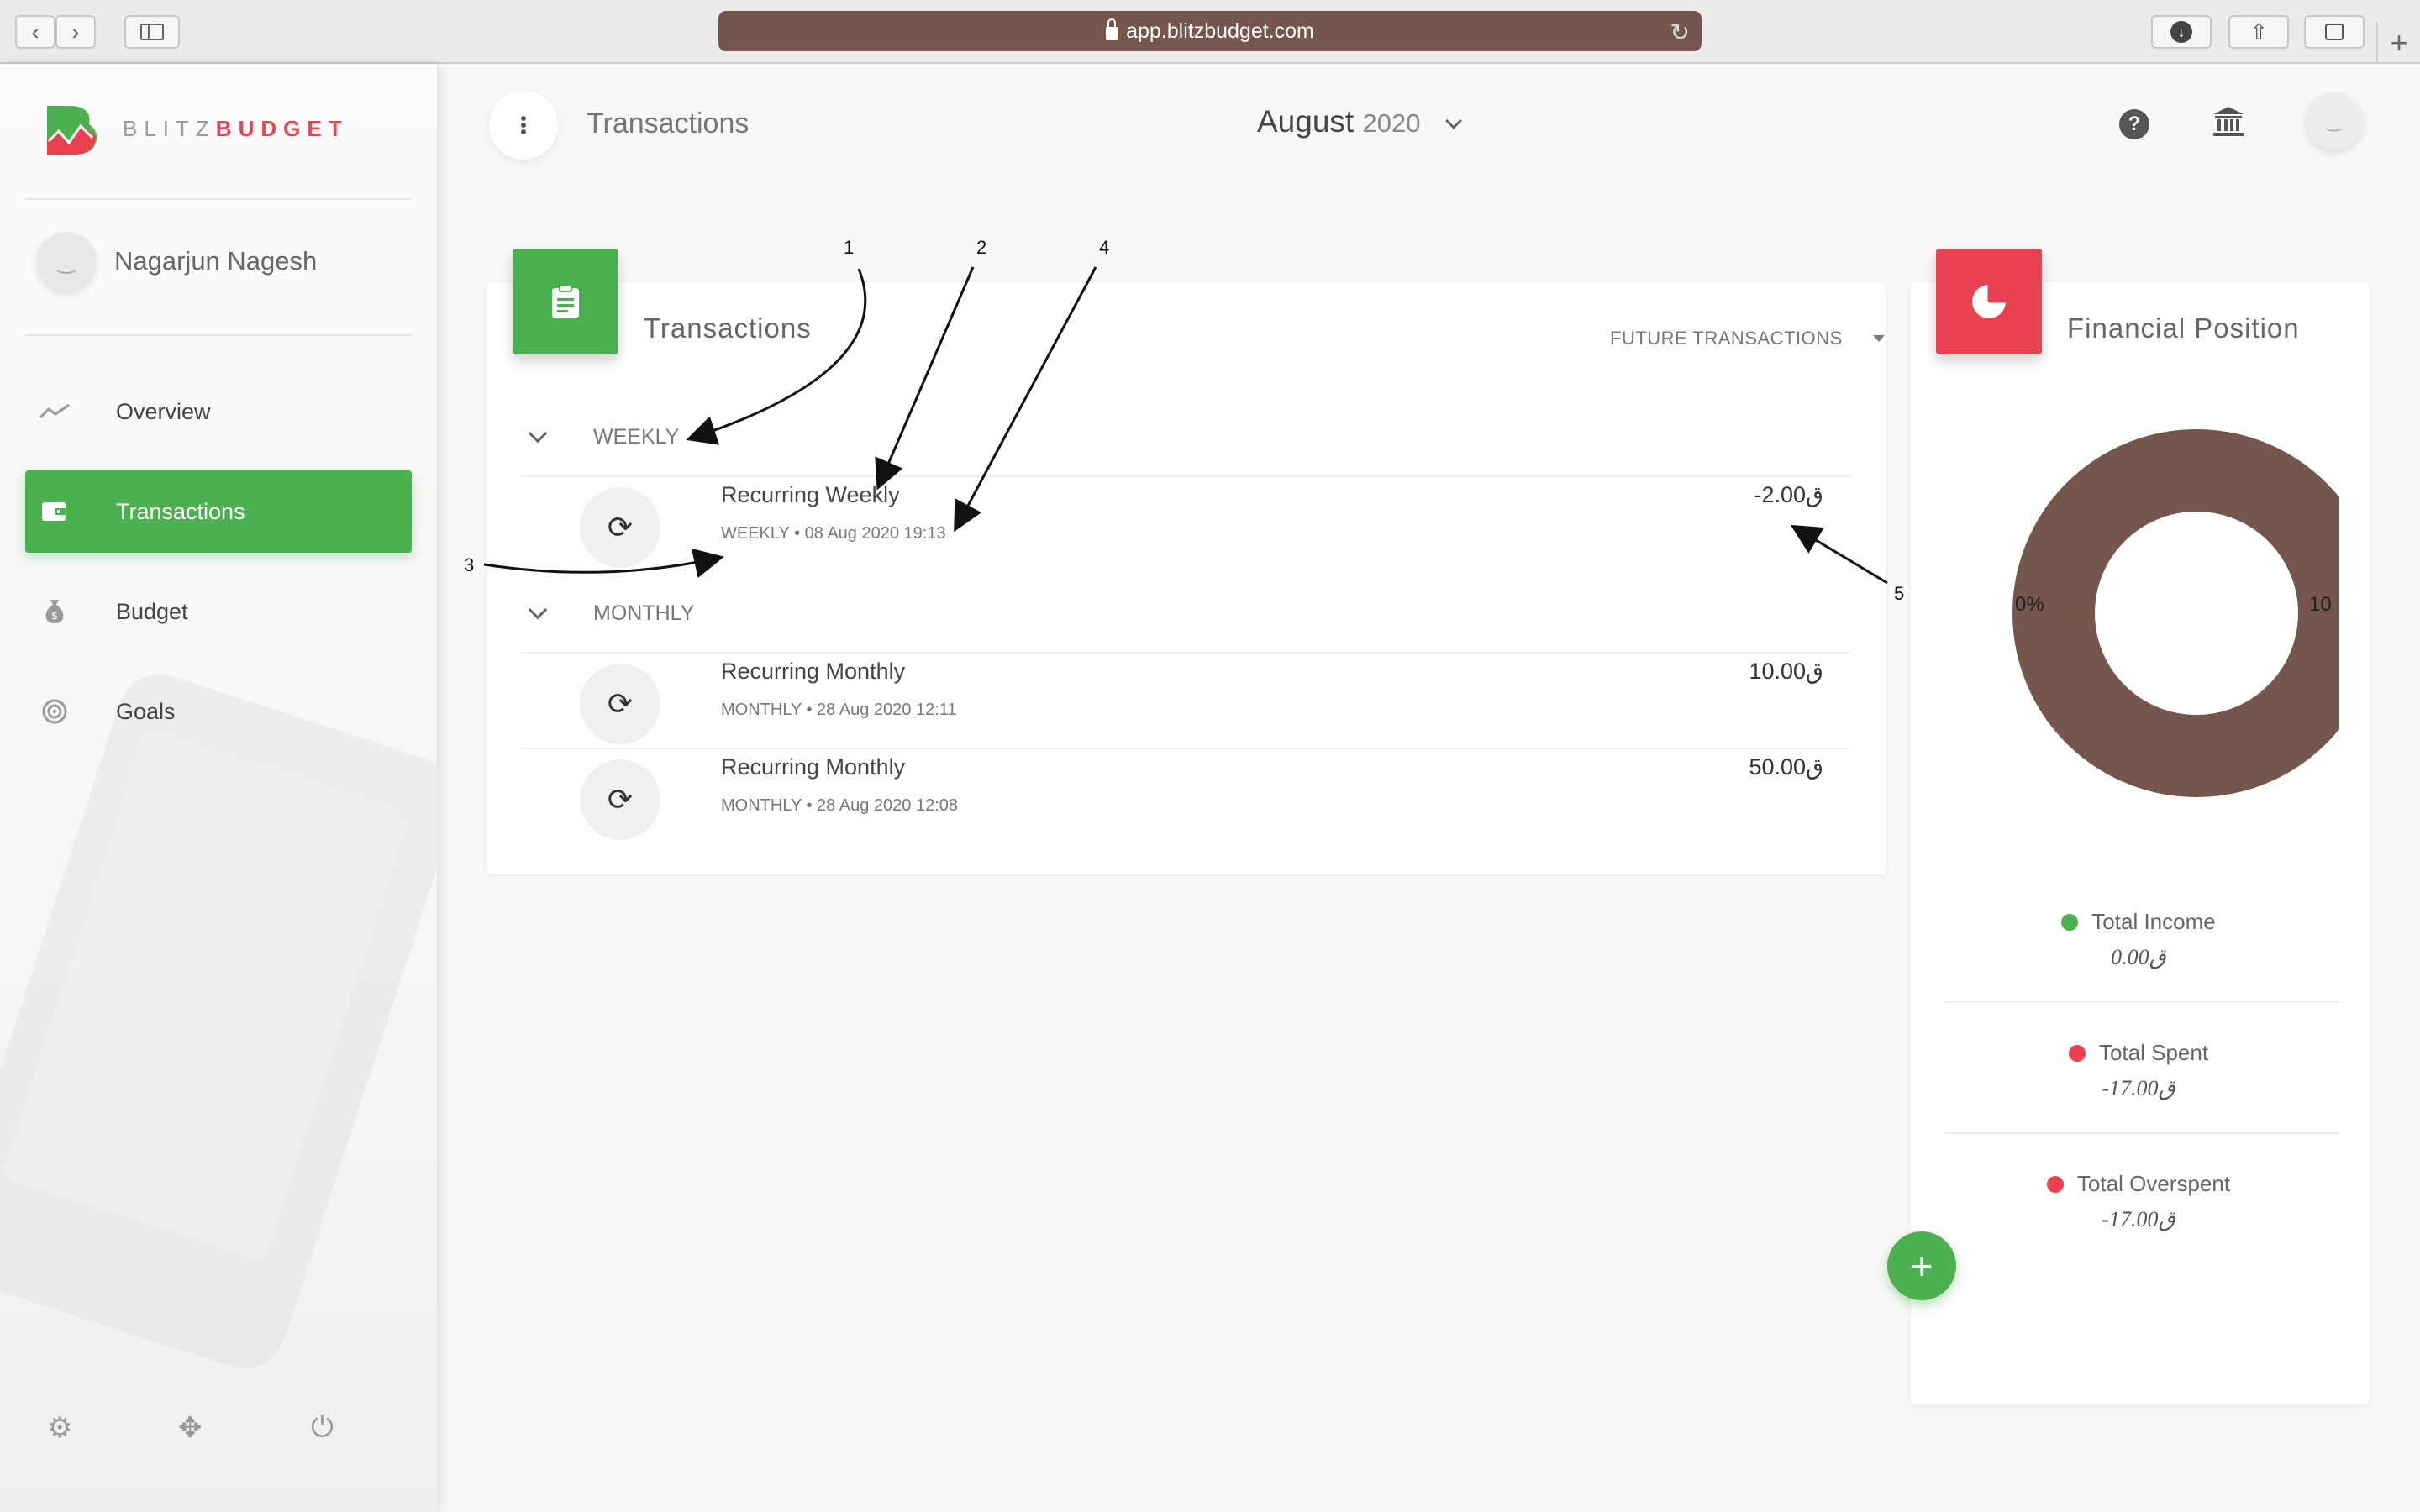 This screenshot has width=2420, height=1512. I want to click on annotation-number: 1, so click(849, 247).